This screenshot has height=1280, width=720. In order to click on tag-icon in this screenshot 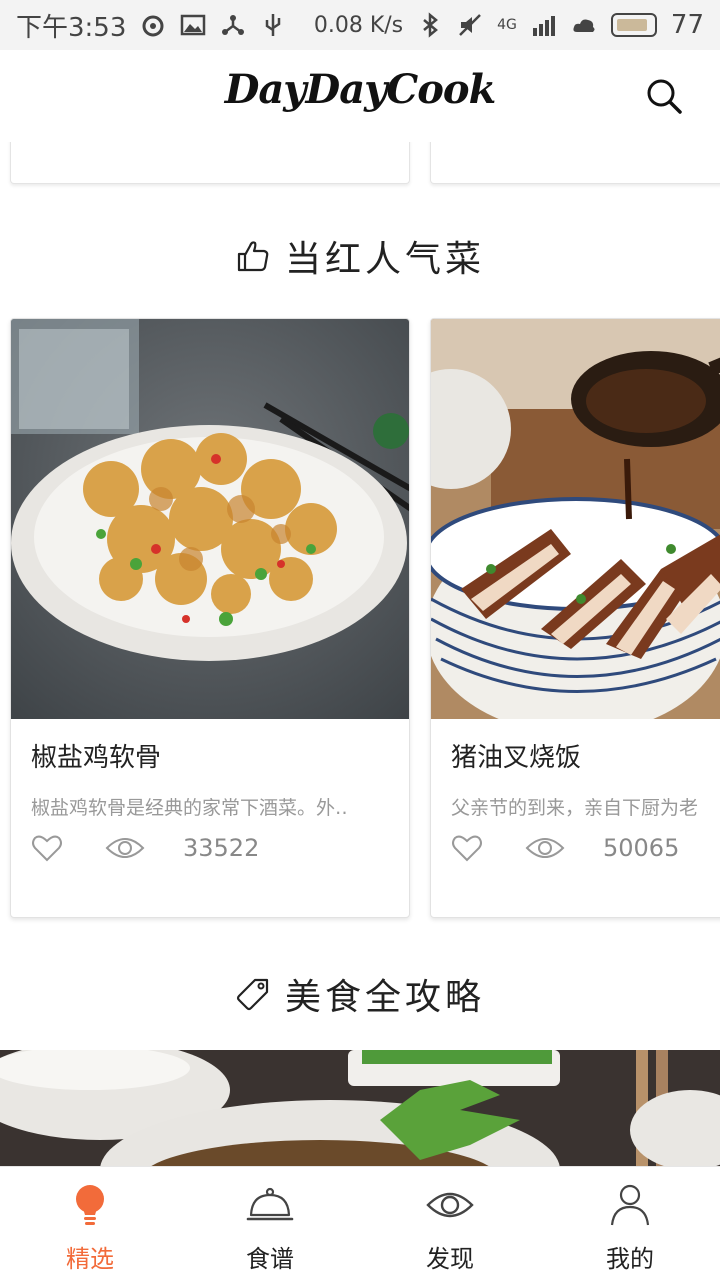, I will do `click(252, 994)`.